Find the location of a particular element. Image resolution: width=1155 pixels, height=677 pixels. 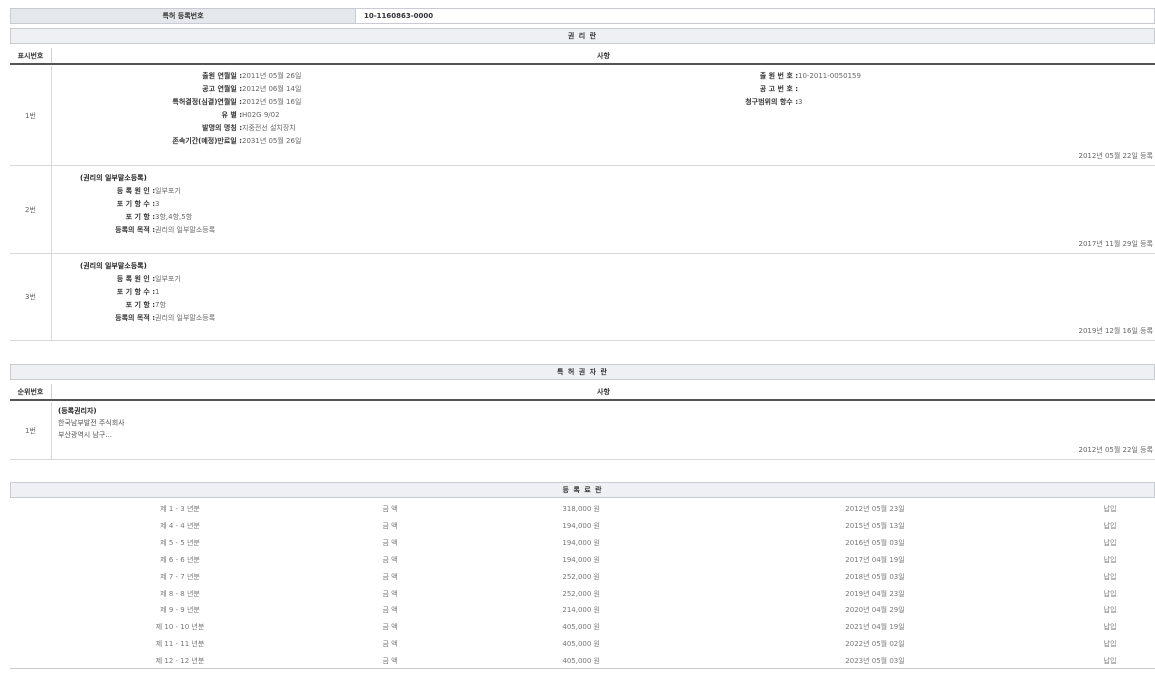

fee-row: 제 7 - 7 년분 금 액 252,000 원 2018년 05월 03일 납입 is located at coordinates (582, 577).